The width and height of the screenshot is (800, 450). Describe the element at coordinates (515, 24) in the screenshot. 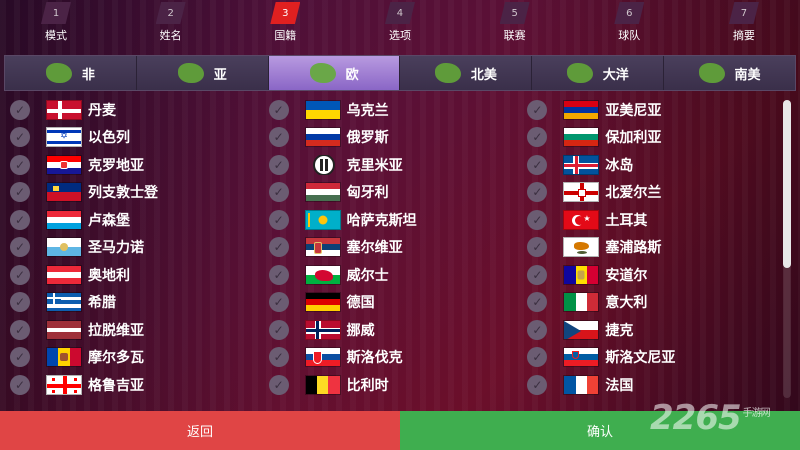

I see `step-league: 5 联赛` at that location.